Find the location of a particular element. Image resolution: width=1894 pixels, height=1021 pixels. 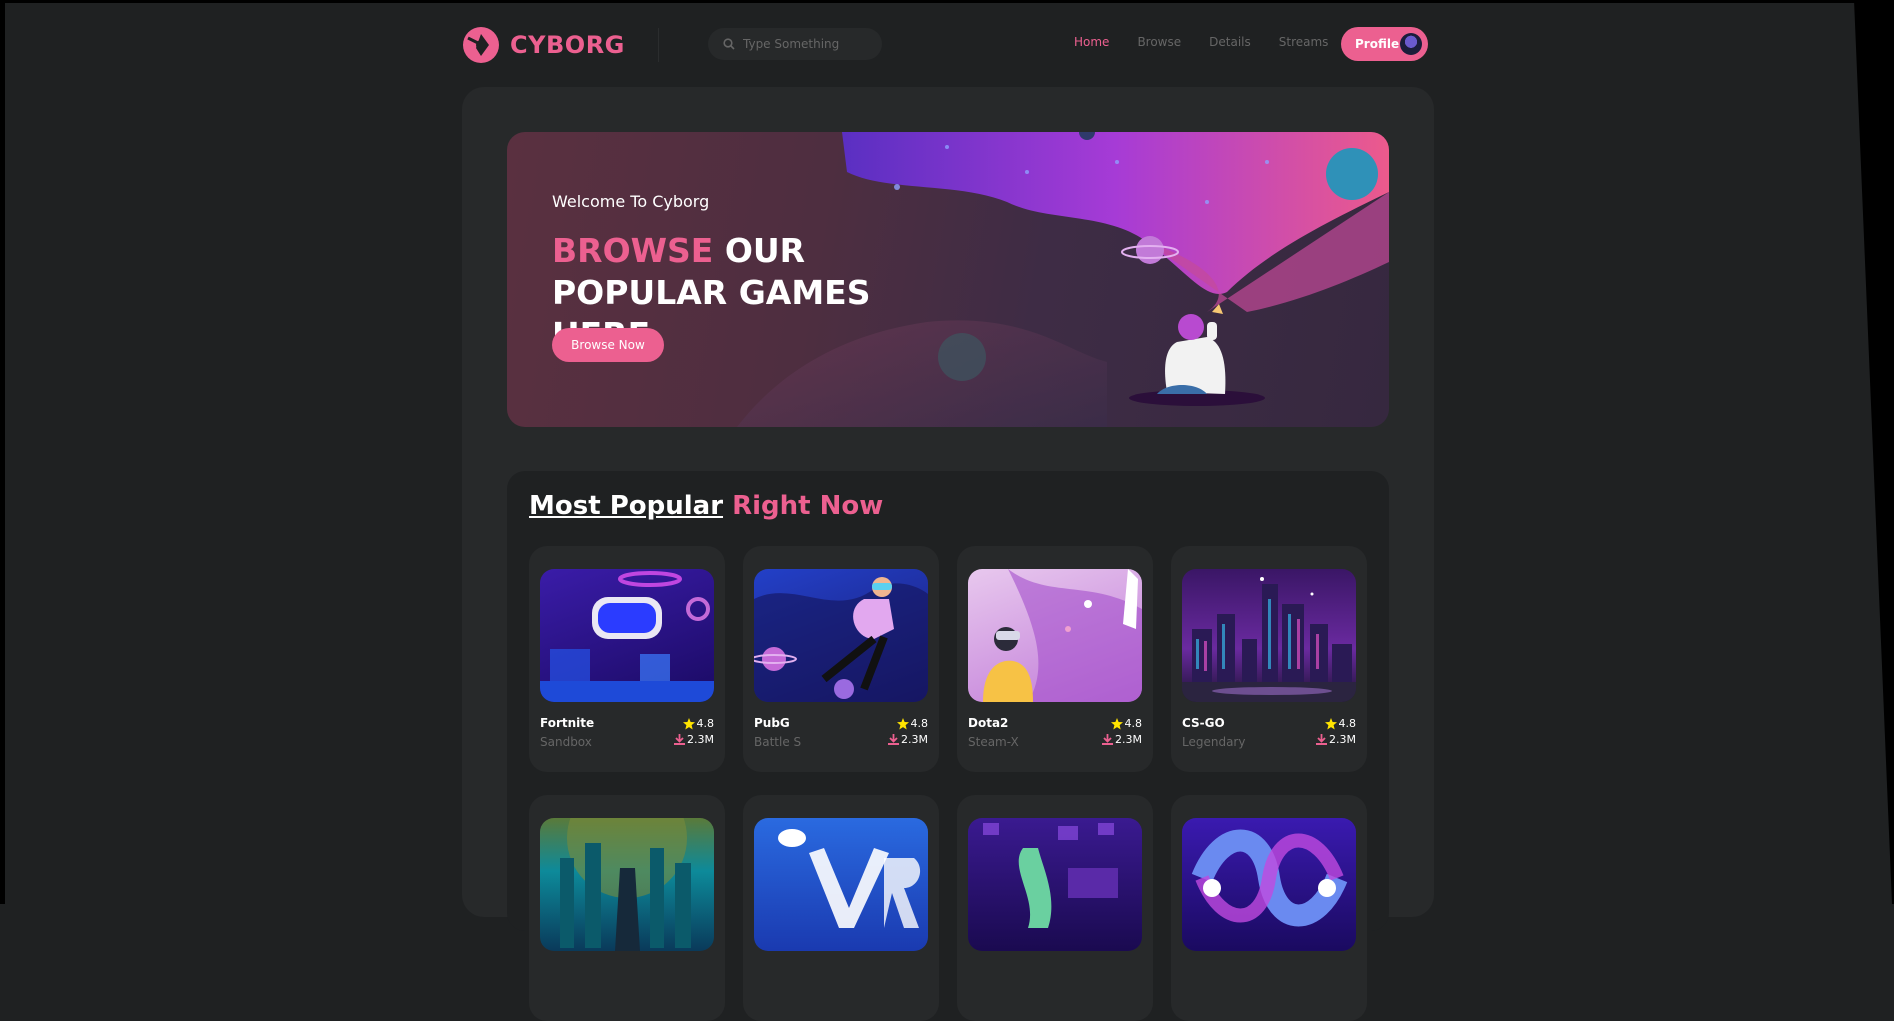

game-card: Fortnite Sandbox 4.8 2.3M is located at coordinates (627, 659).